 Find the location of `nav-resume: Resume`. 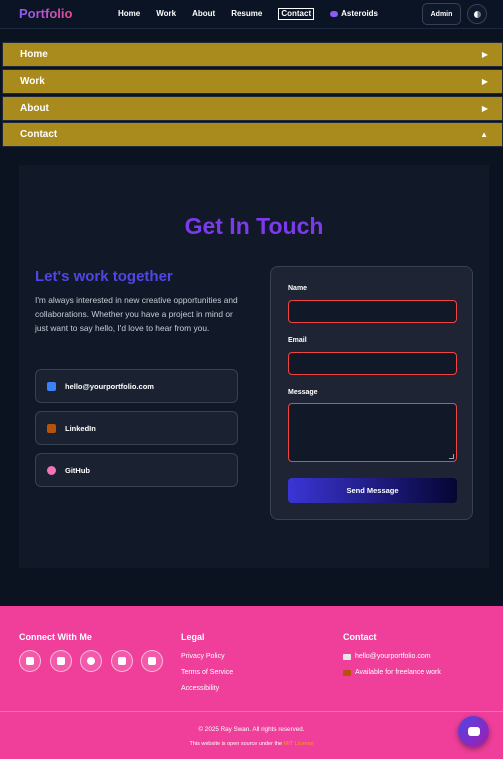

nav-resume: Resume is located at coordinates (246, 14).